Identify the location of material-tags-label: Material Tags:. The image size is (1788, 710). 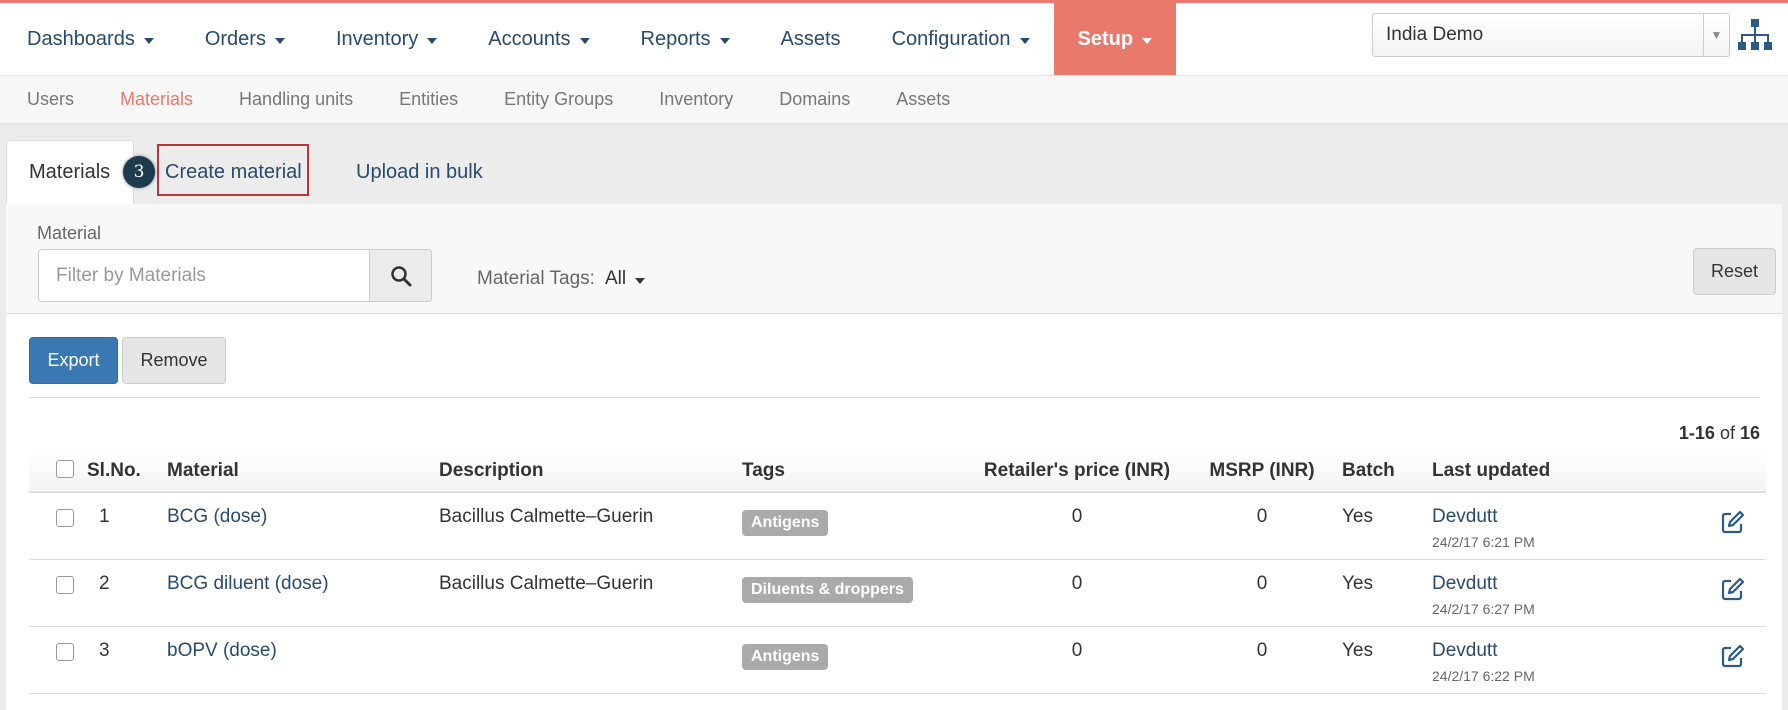
(536, 278).